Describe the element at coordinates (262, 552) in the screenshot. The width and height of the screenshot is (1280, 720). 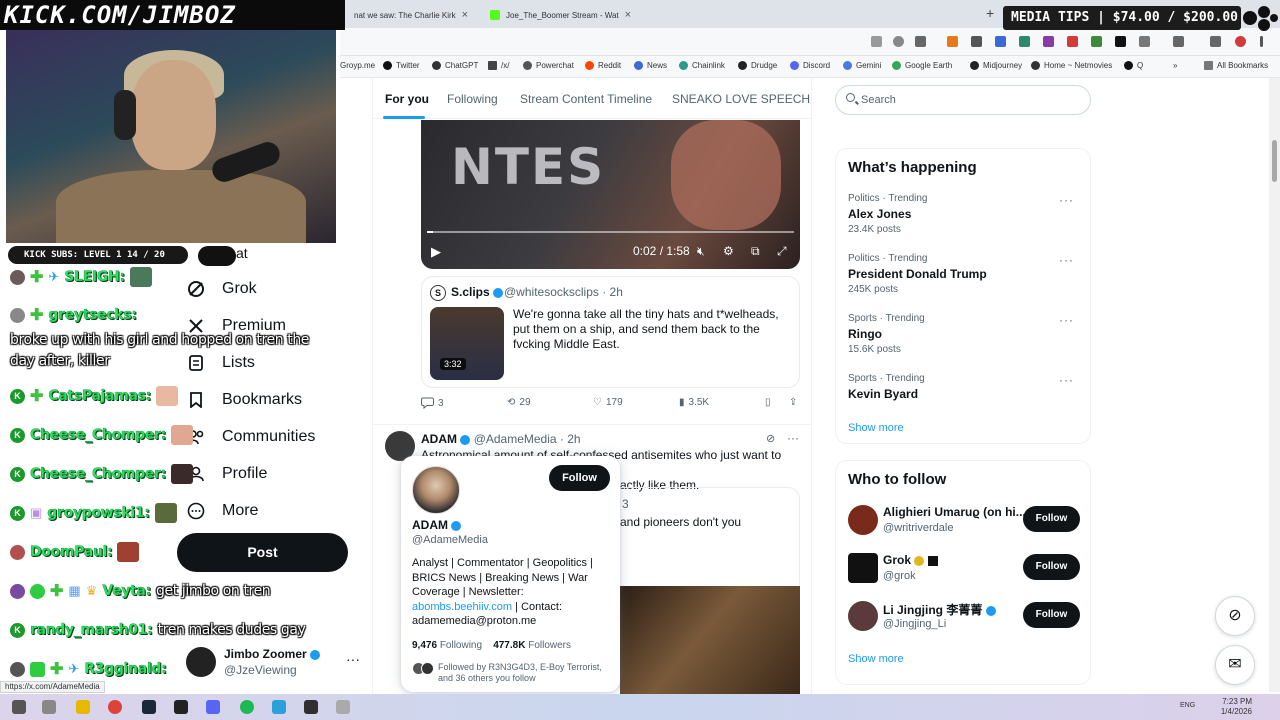
I see `post-button: Post` at that location.